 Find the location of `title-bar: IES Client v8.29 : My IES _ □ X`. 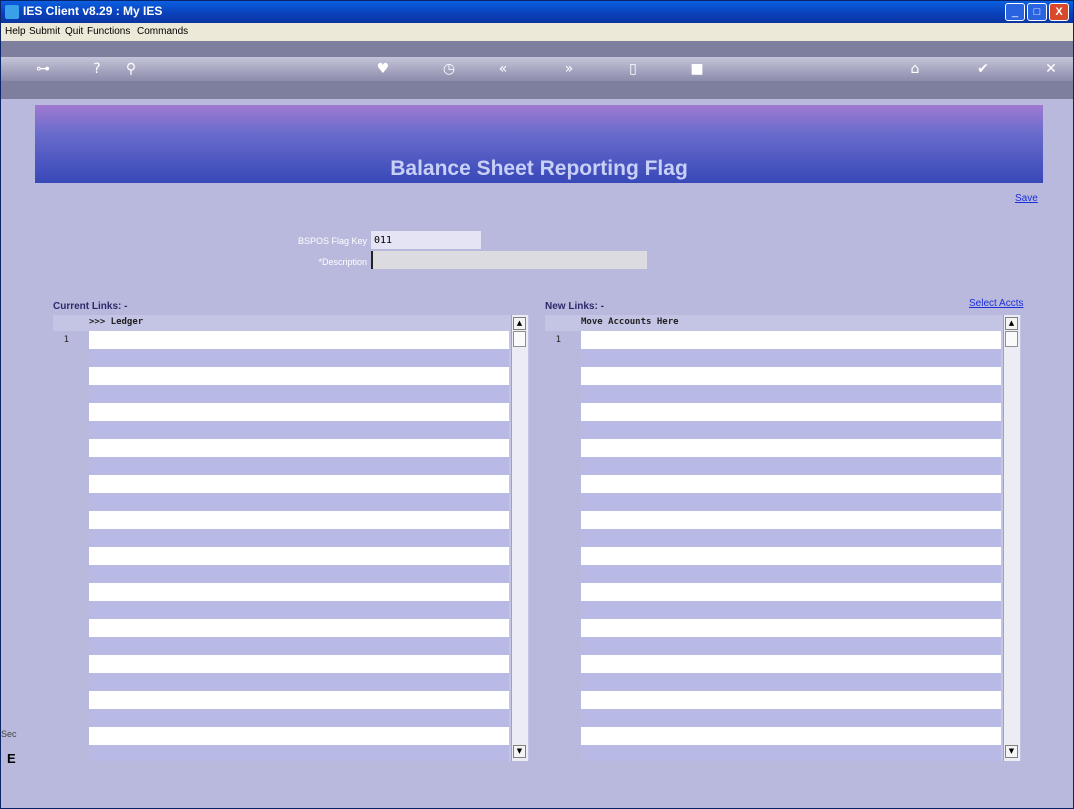

title-bar: IES Client v8.29 : My IES _ □ X is located at coordinates (537, 12).